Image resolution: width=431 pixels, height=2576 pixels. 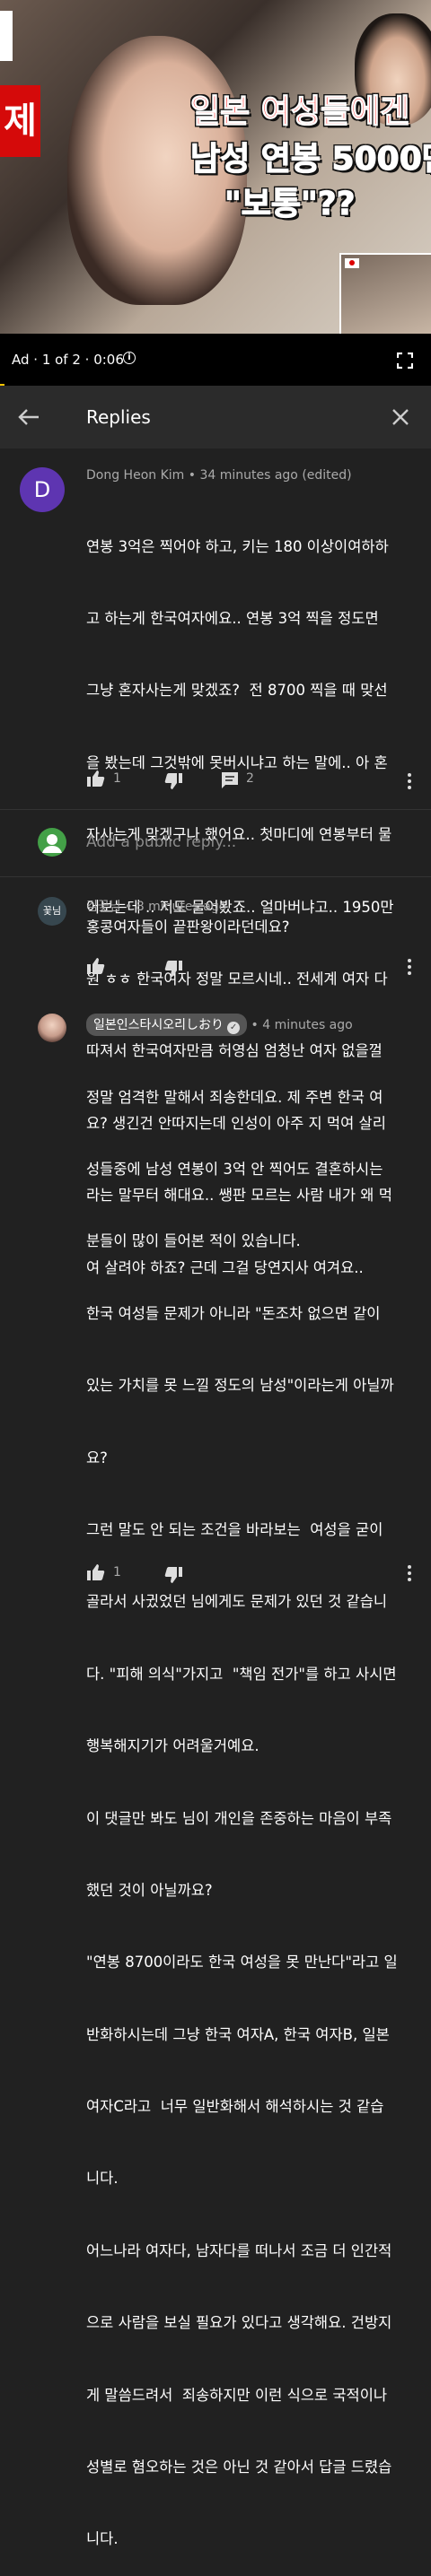 What do you see at coordinates (405, 360) in the screenshot?
I see `fullscreen-icon` at bounding box center [405, 360].